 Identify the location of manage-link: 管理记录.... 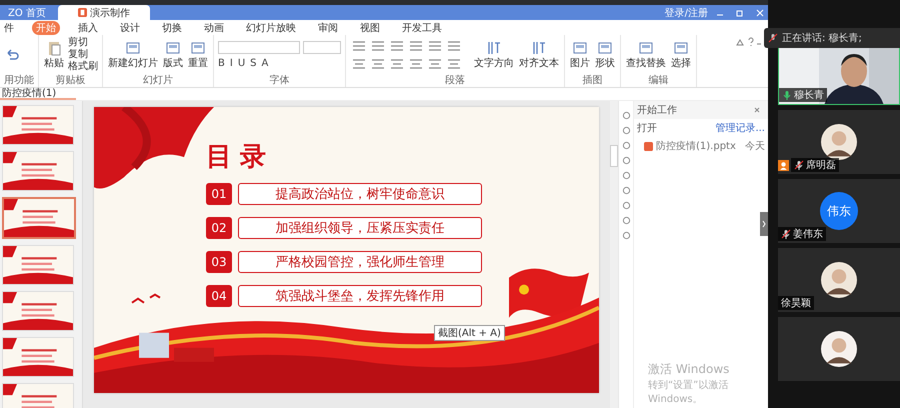
(740, 128).